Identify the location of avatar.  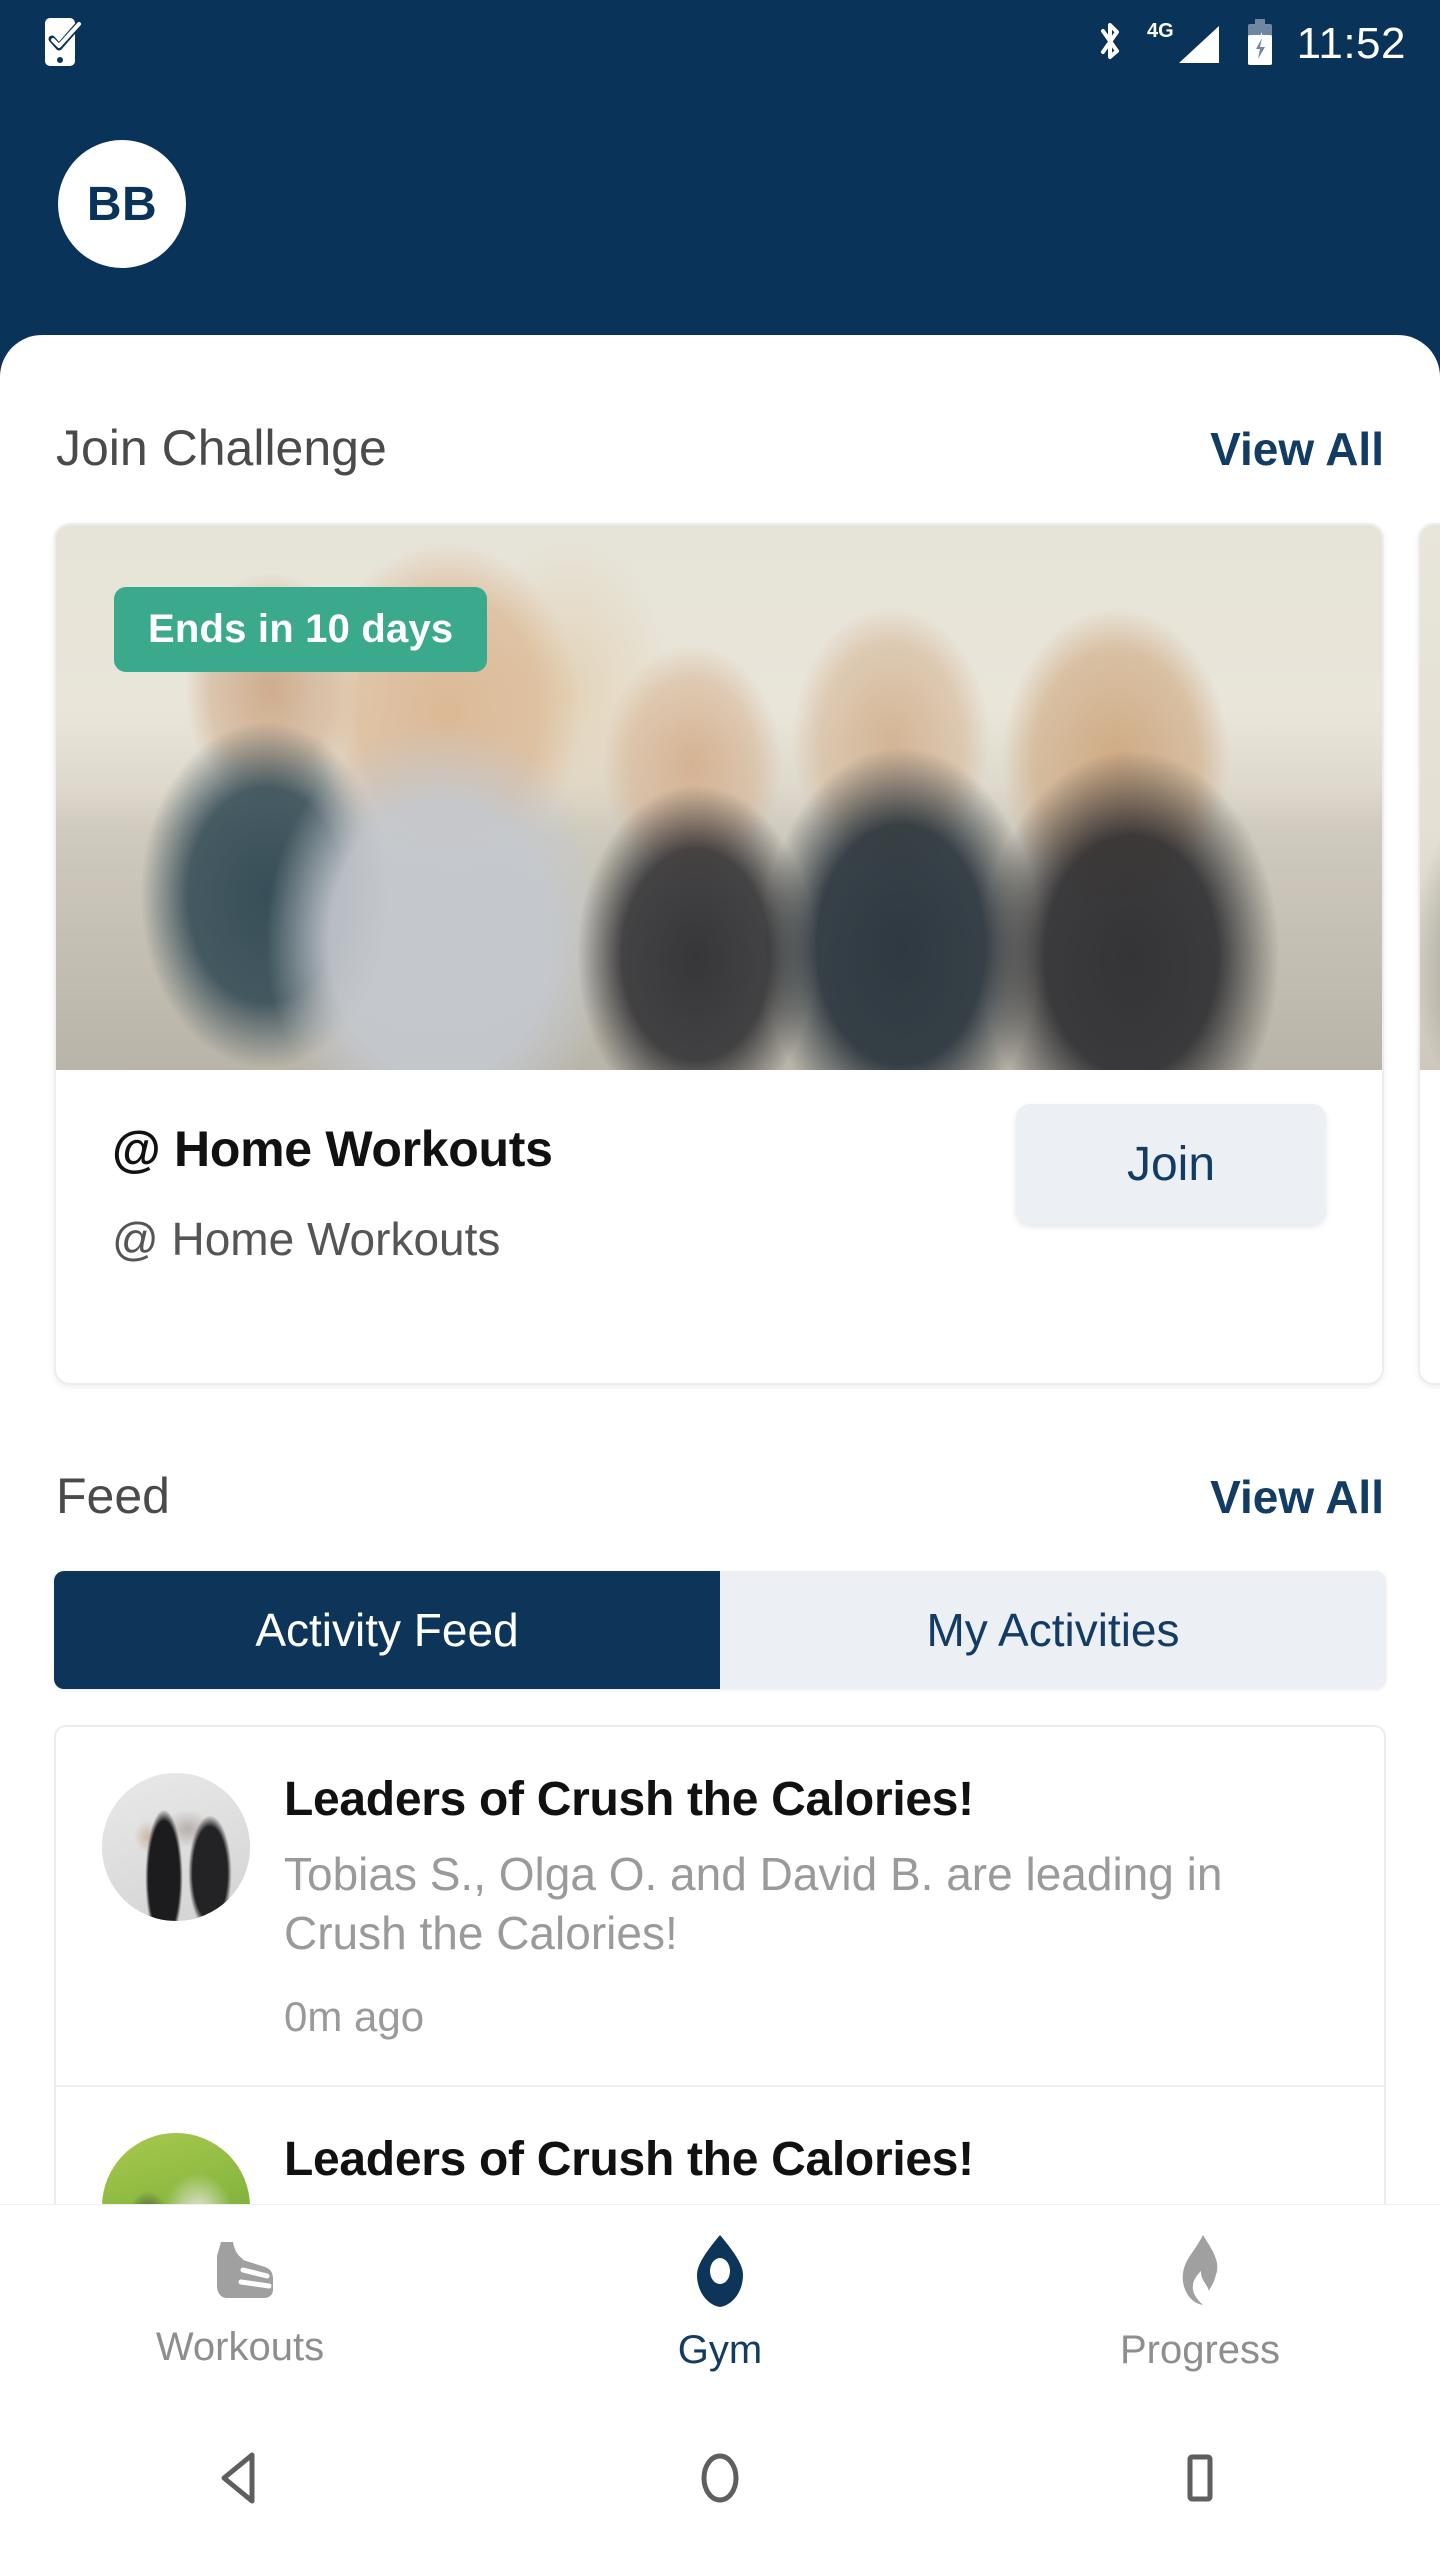
(176, 1847).